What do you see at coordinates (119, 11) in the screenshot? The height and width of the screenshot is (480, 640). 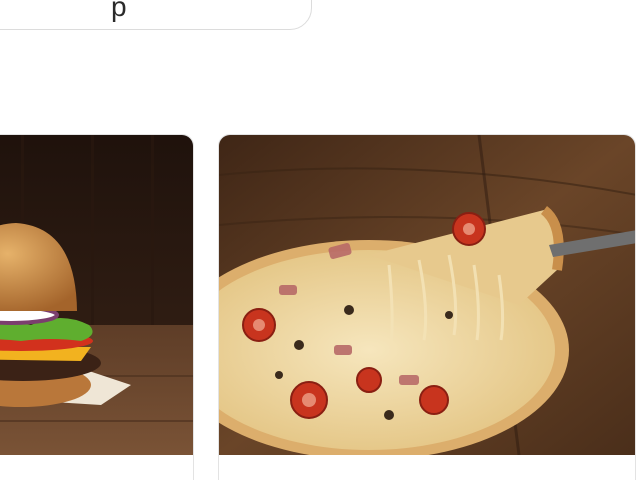 I see `search-query-text: p` at bounding box center [119, 11].